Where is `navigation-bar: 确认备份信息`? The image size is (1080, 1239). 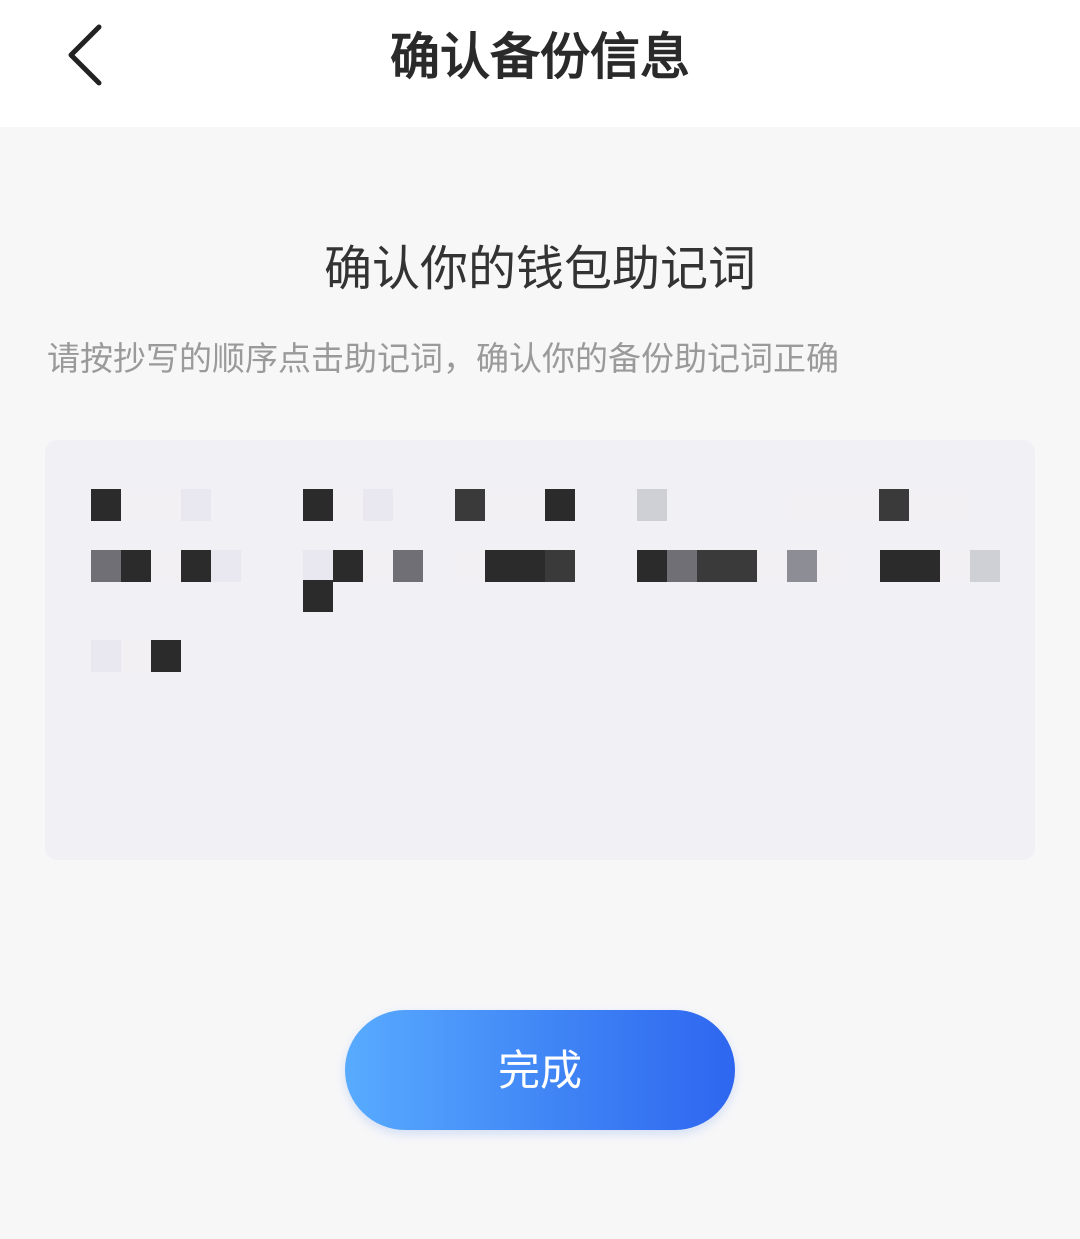
navigation-bar: 确认备份信息 is located at coordinates (540, 63).